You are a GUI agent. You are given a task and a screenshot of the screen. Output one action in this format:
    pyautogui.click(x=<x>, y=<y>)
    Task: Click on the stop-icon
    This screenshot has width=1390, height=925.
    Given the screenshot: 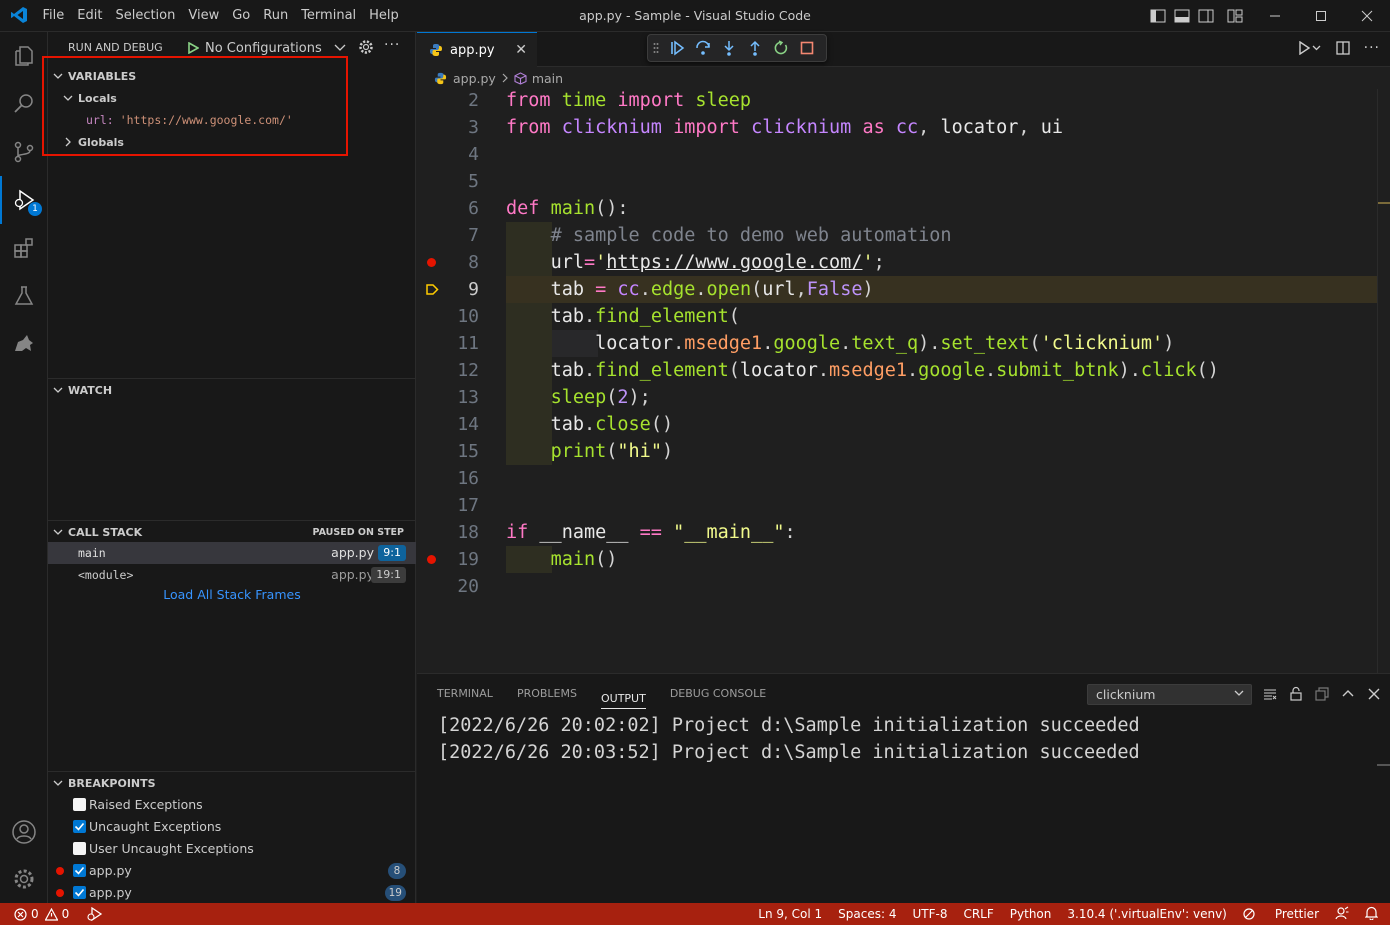 What is the action you would take?
    pyautogui.click(x=807, y=48)
    